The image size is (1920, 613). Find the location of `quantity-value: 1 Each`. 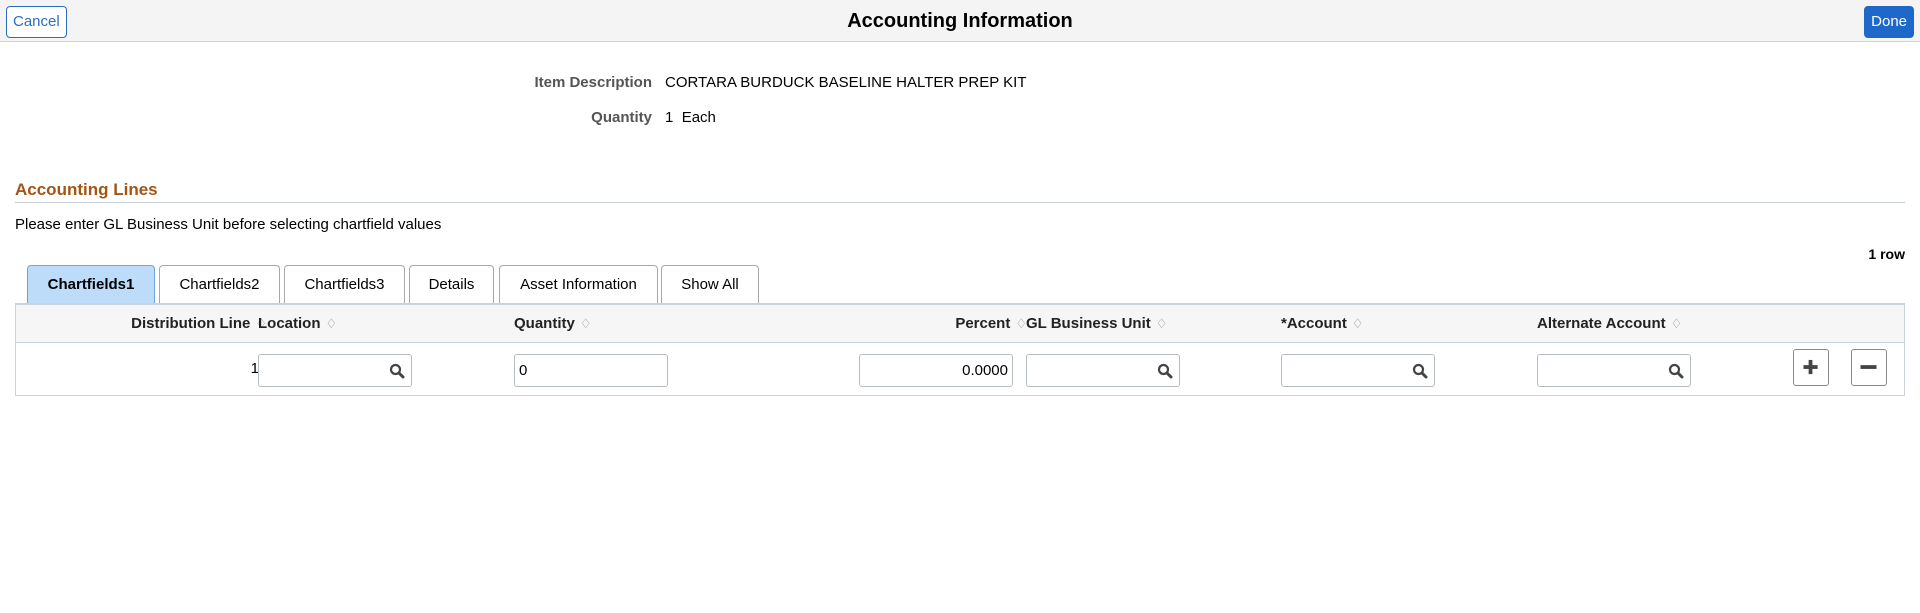

quantity-value: 1 Each is located at coordinates (690, 117).